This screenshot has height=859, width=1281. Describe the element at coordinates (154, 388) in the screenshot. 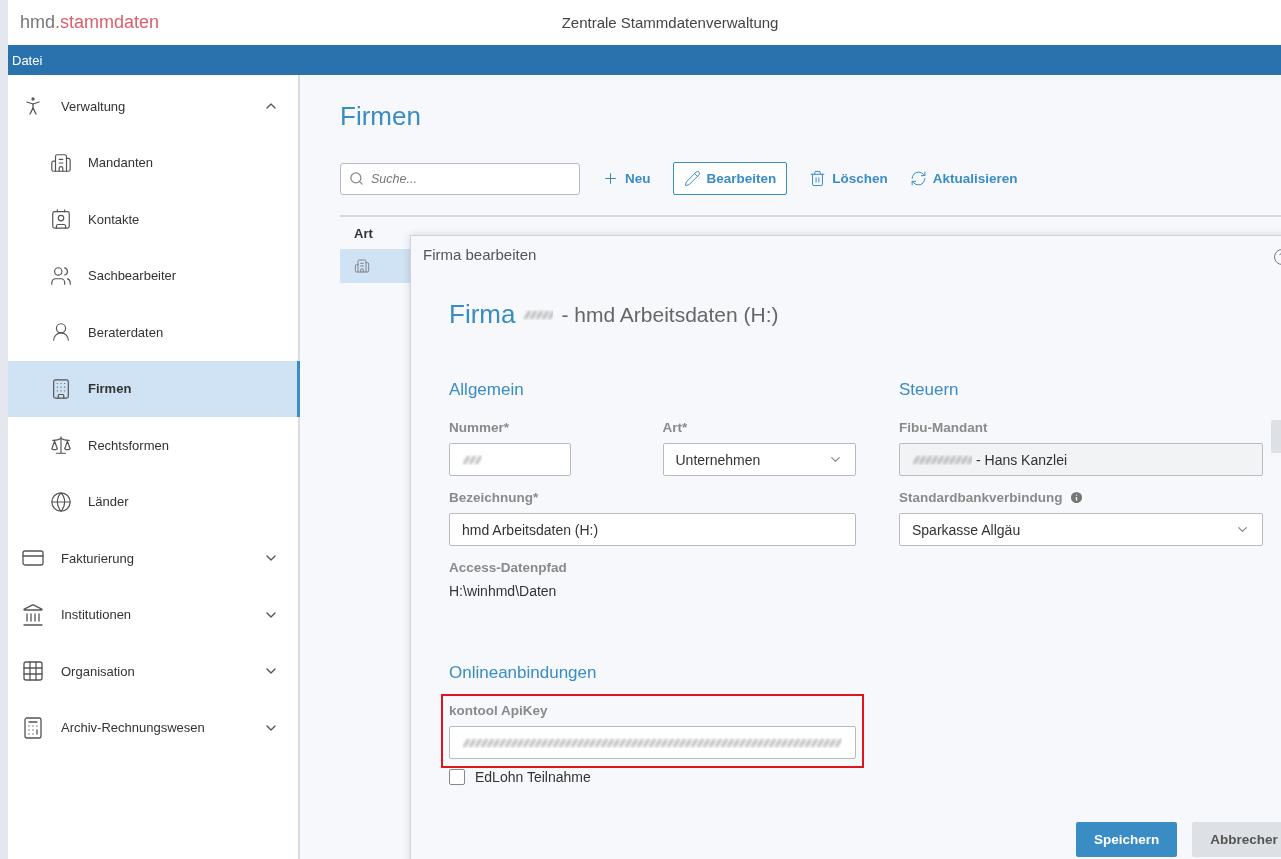

I see `sidebar-item: Firmen` at that location.